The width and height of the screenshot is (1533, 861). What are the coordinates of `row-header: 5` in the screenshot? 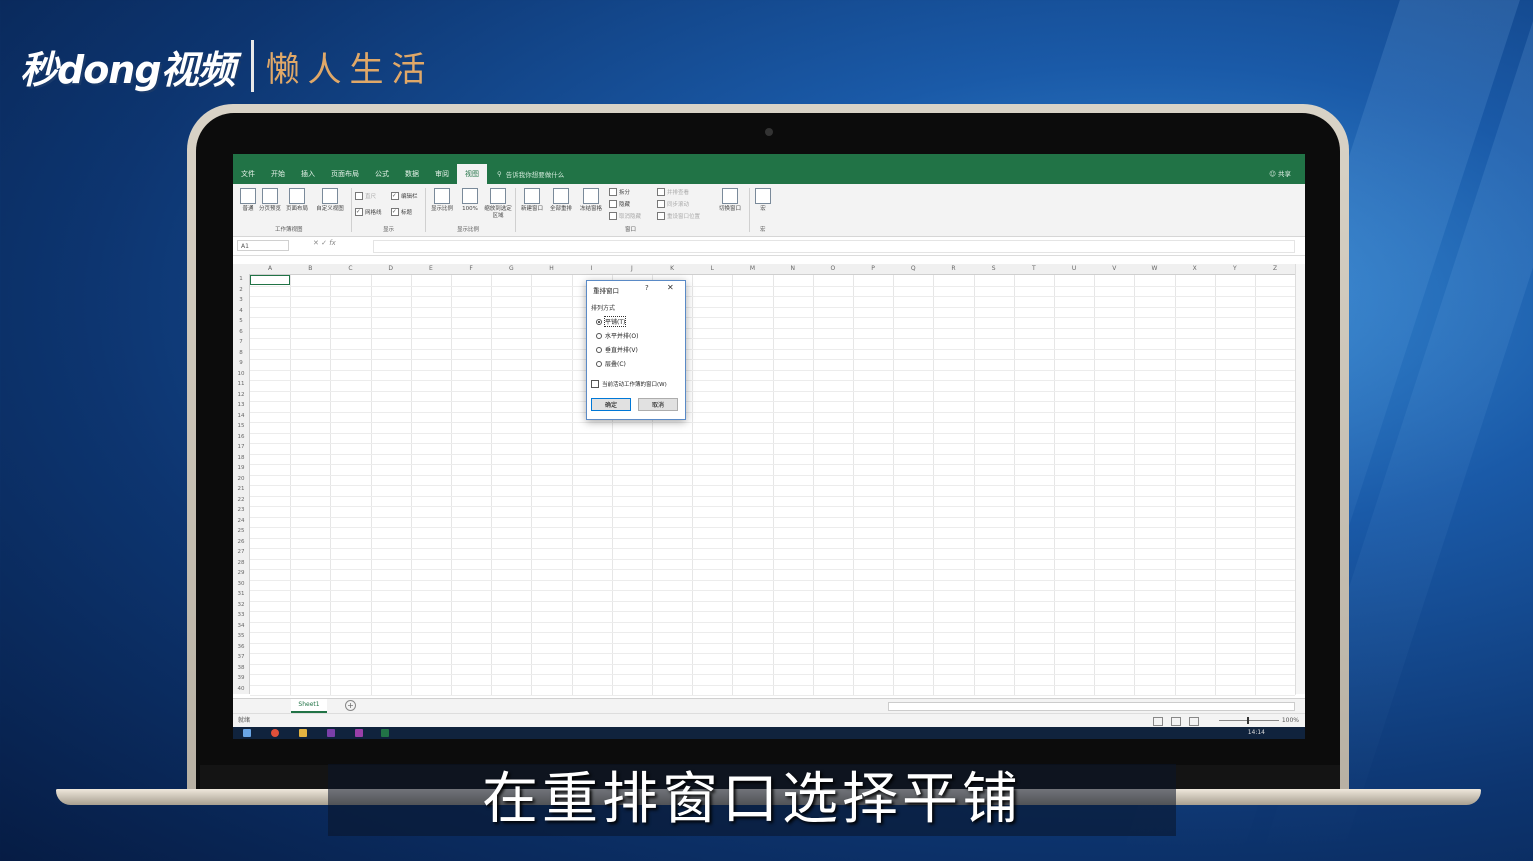 It's located at (241, 321).